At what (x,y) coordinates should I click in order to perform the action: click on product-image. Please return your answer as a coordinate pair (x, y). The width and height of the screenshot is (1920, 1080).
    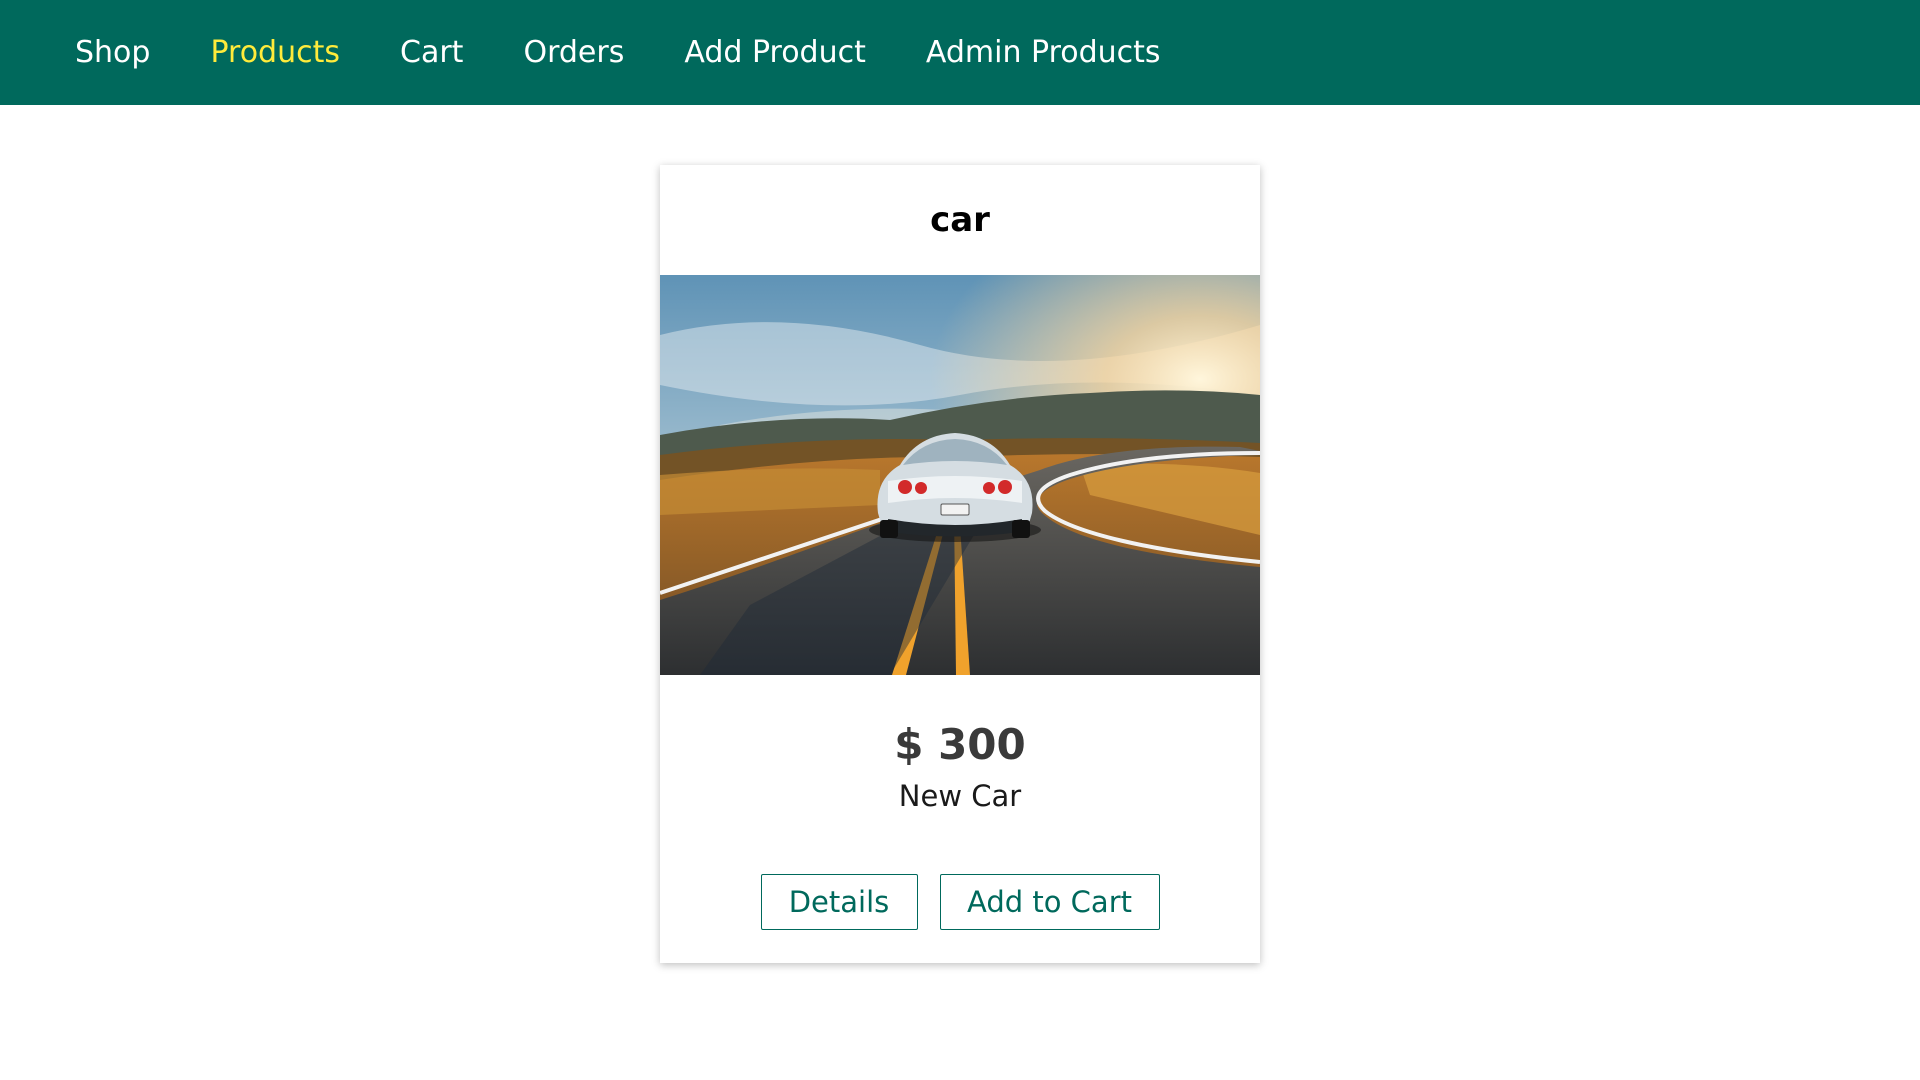
    Looking at the image, I should click on (960, 475).